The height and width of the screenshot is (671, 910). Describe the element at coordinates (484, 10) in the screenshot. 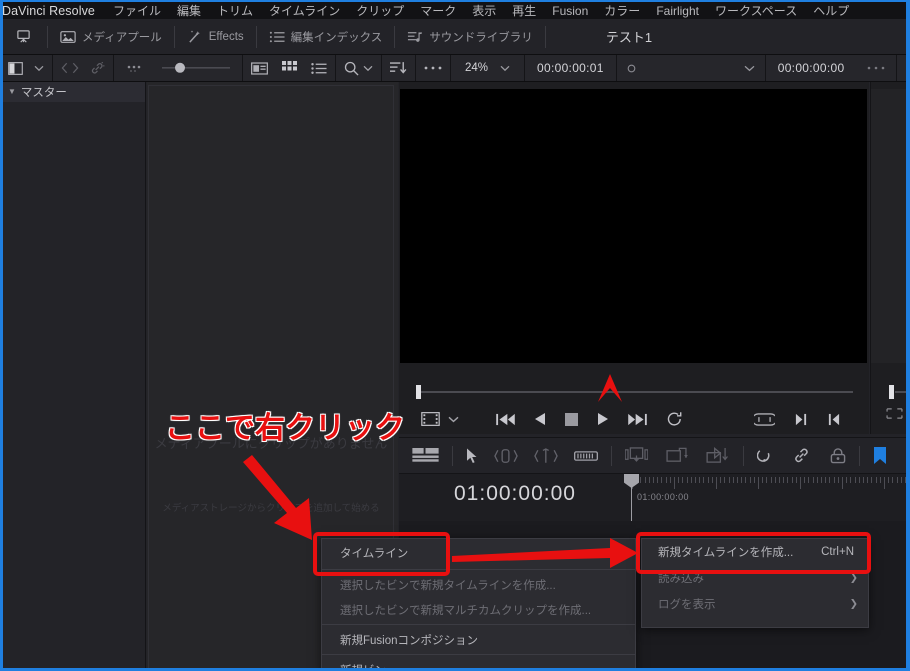

I see `menu-item-view: 表示` at that location.